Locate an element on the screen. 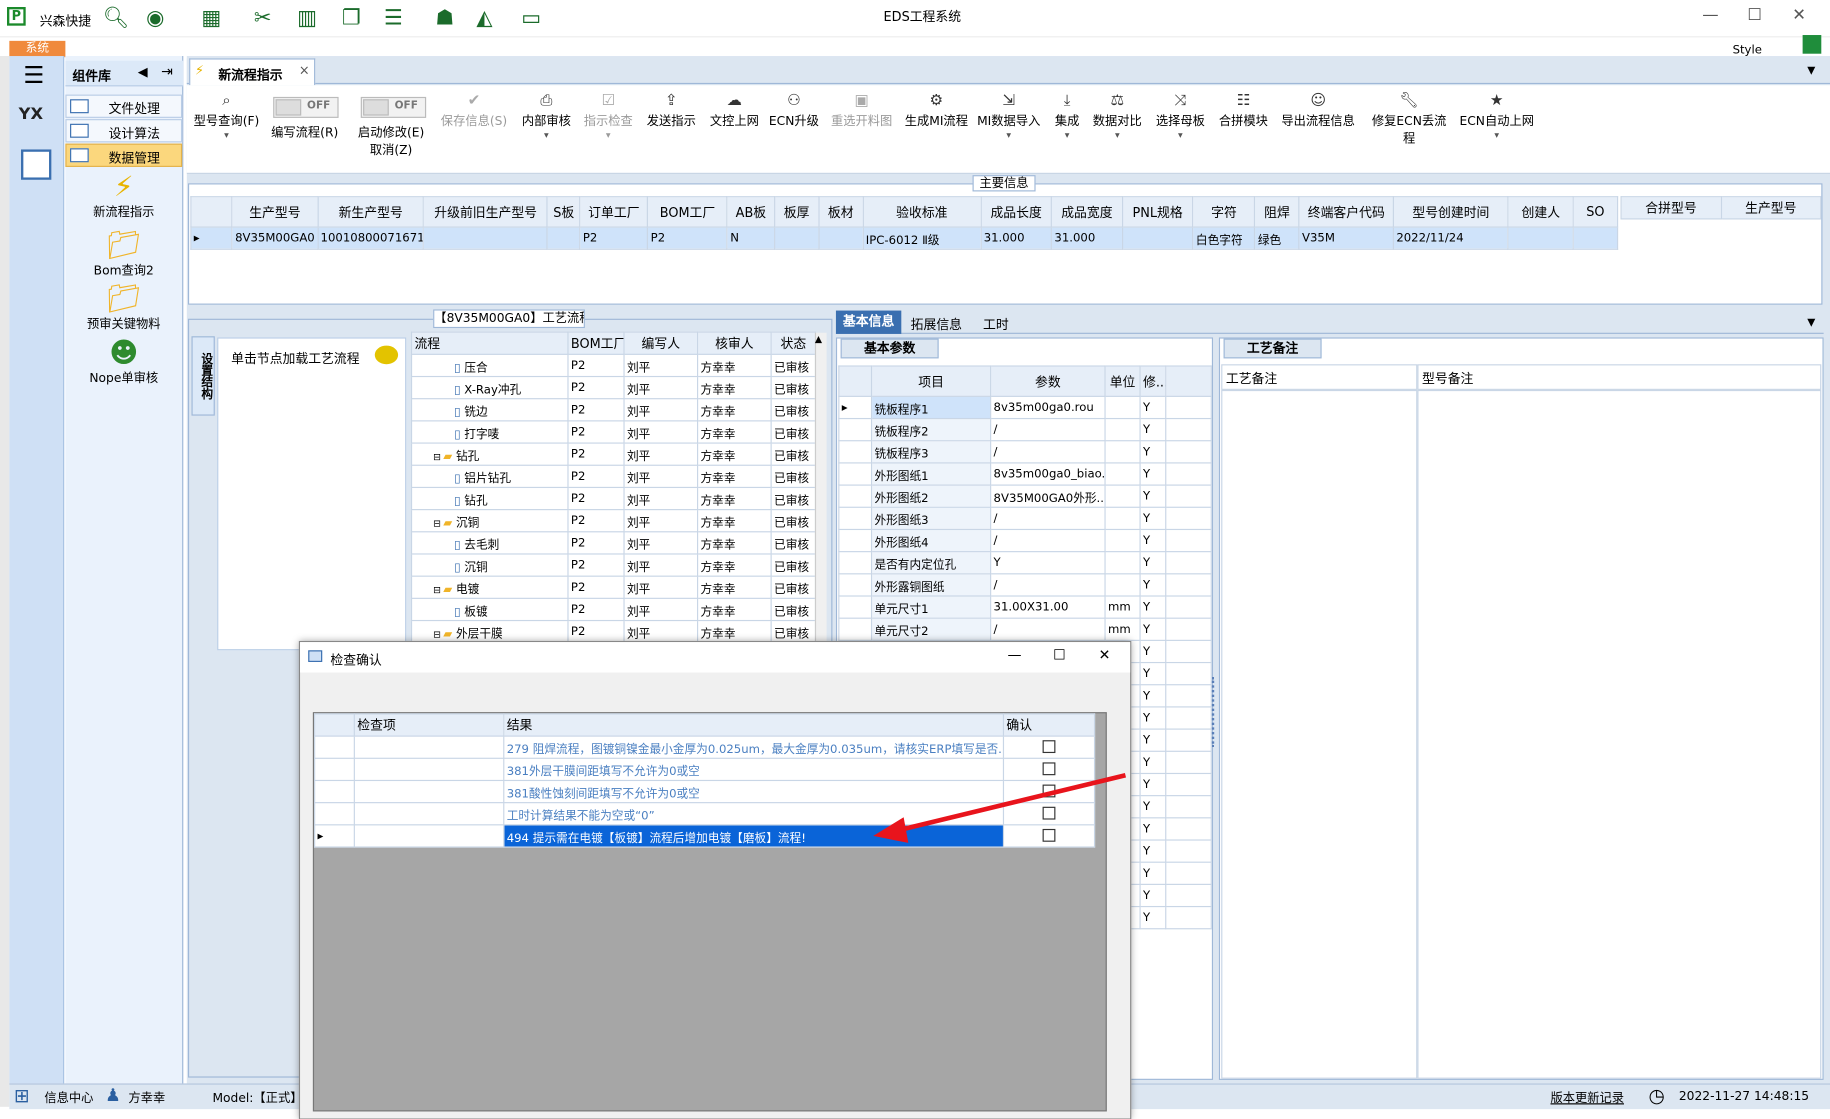  column-header: 成品长度 is located at coordinates (1016, 212).